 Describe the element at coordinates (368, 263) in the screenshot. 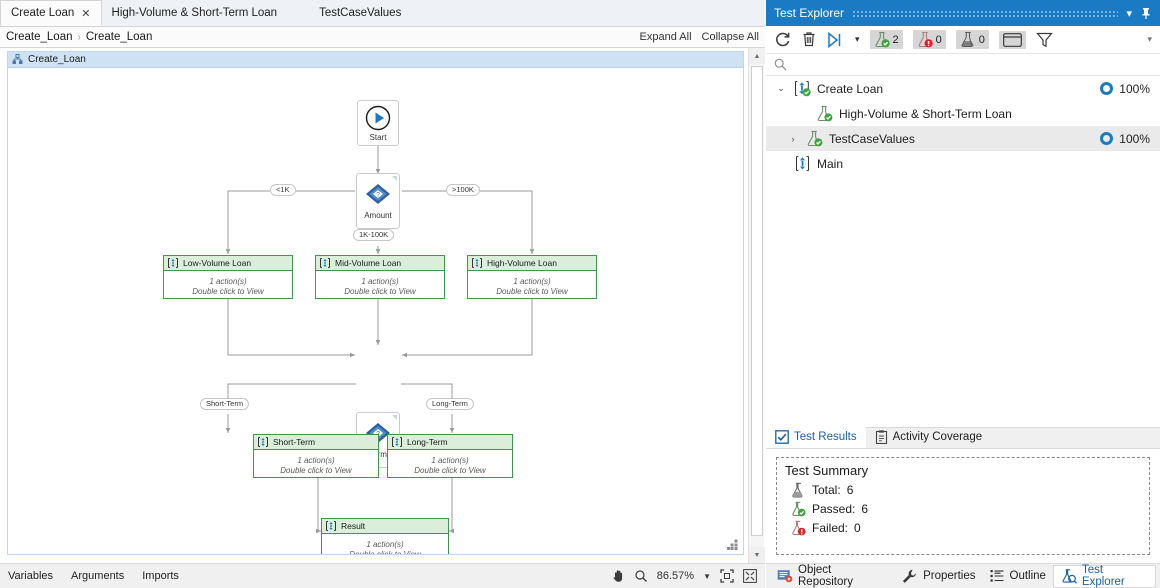

I see `sequence-title: Mid-Volume Loan` at that location.